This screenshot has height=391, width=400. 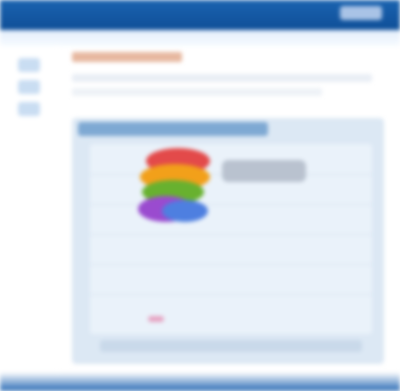 What do you see at coordinates (127, 57) in the screenshot?
I see `page-title` at bounding box center [127, 57].